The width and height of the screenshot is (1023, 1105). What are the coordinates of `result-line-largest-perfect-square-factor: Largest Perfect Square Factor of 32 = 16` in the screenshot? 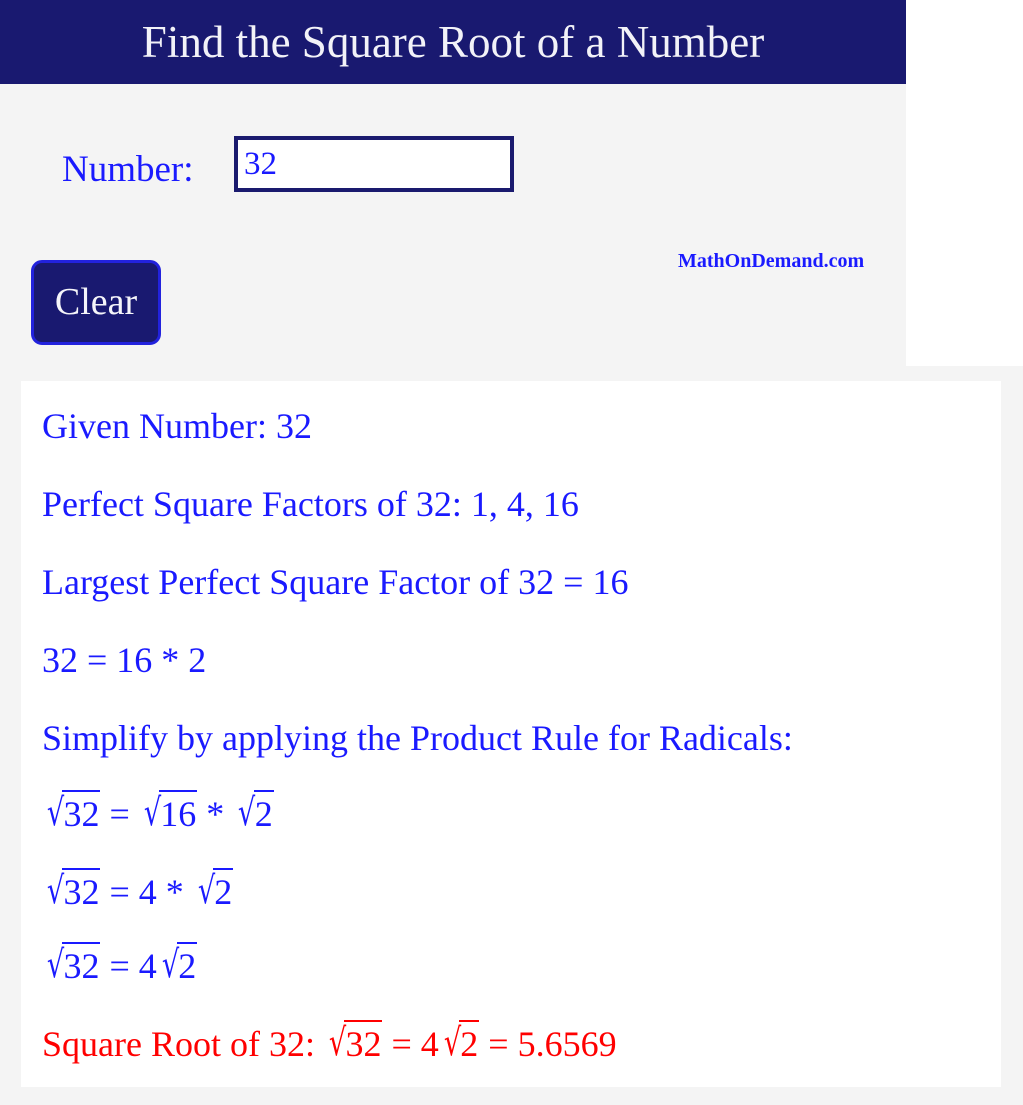 It's located at (335, 582).